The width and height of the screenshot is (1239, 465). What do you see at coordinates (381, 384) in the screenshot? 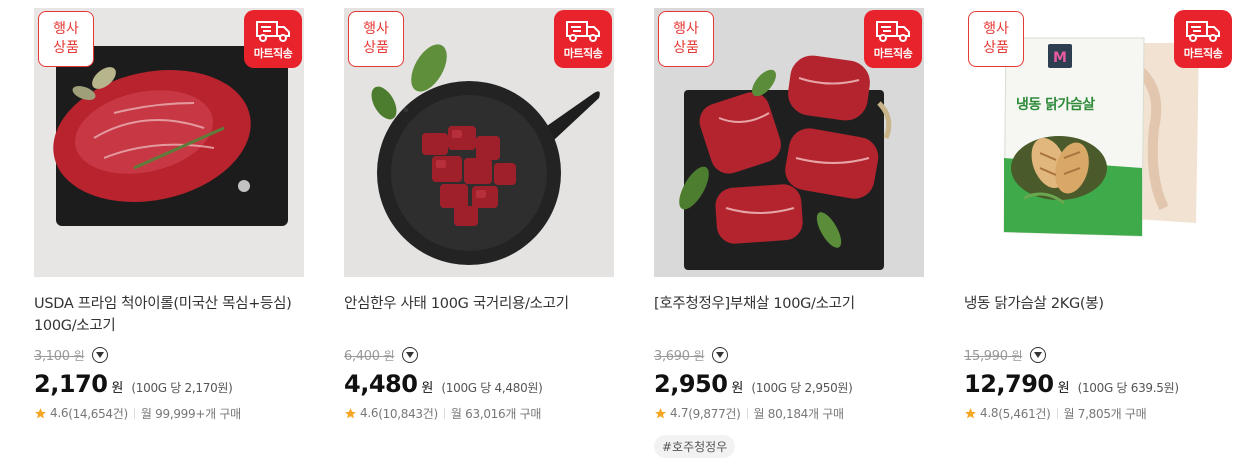
I see `sale-price: 4,480` at bounding box center [381, 384].